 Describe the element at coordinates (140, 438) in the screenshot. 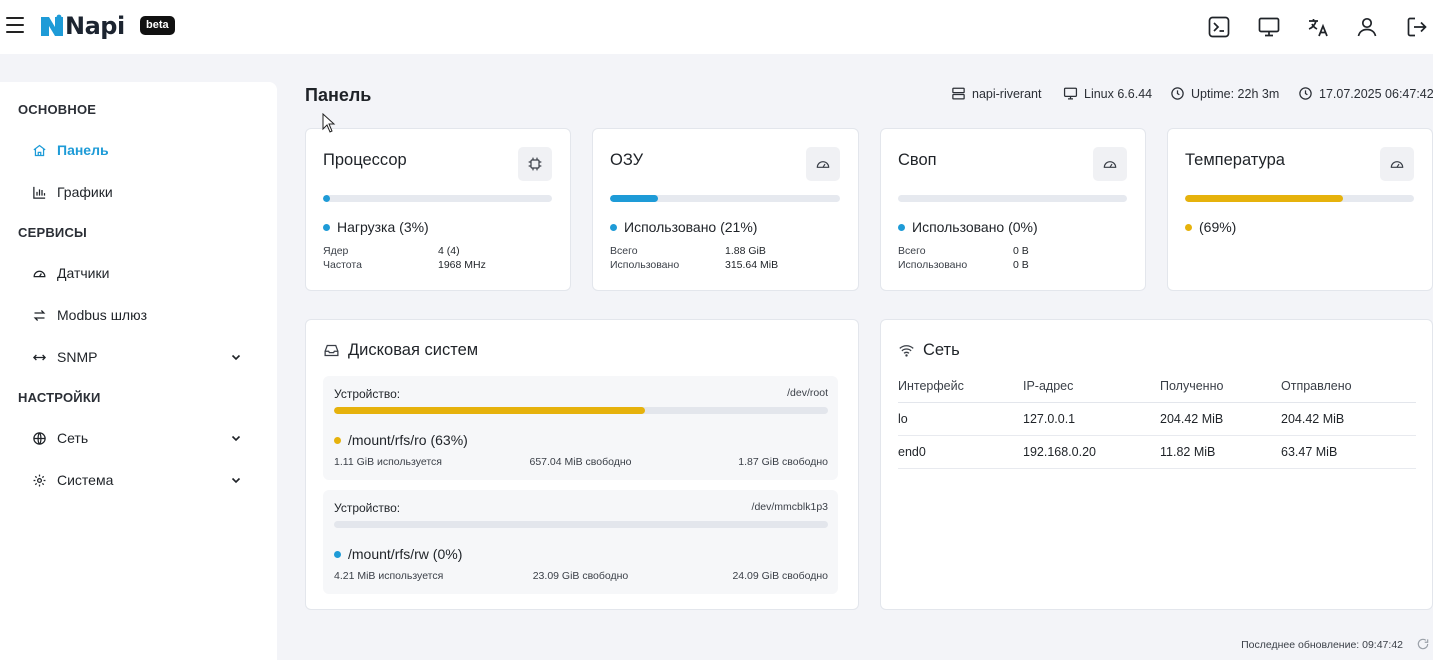

I see `sidebar-item-network: Сеть` at that location.